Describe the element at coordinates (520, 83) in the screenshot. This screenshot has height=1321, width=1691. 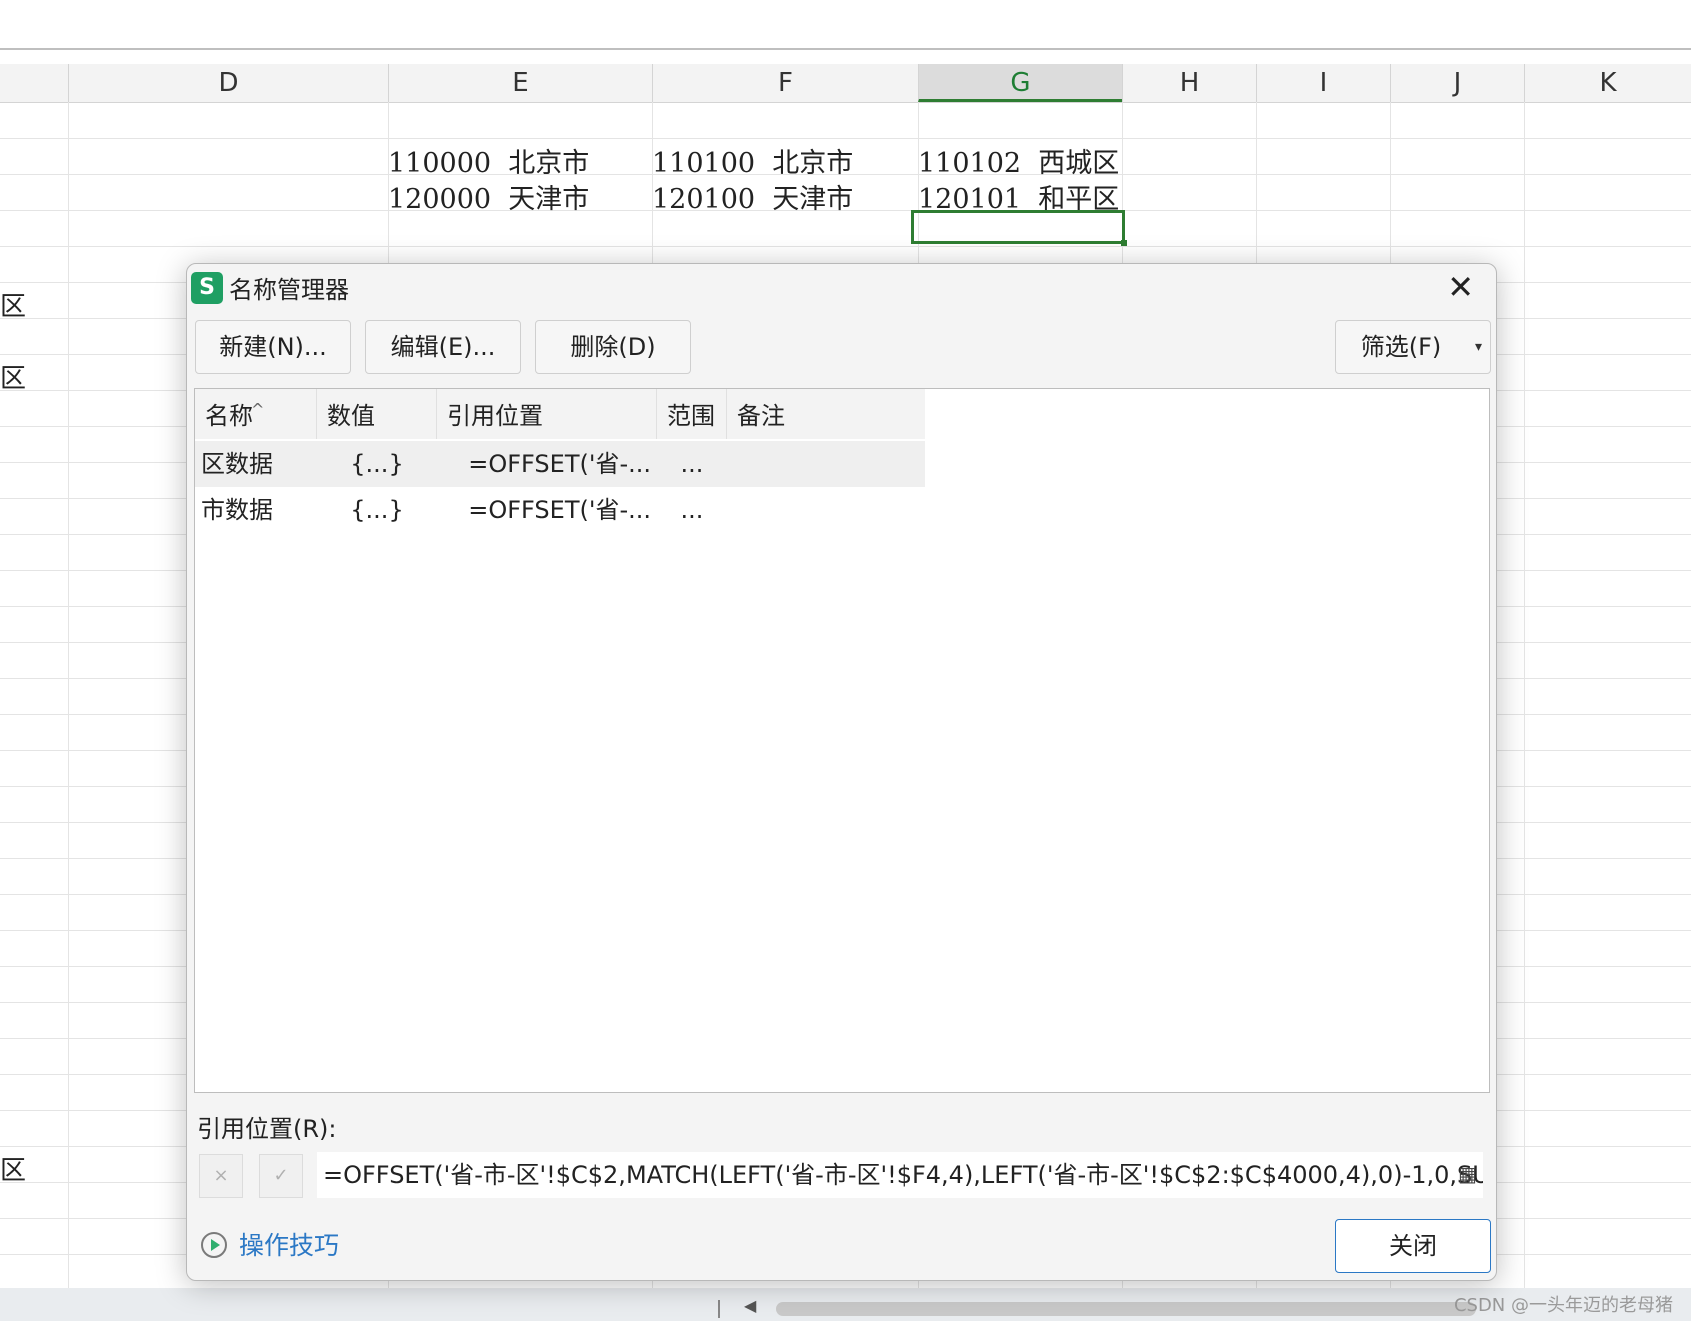
I see `column-header-e: E` at that location.